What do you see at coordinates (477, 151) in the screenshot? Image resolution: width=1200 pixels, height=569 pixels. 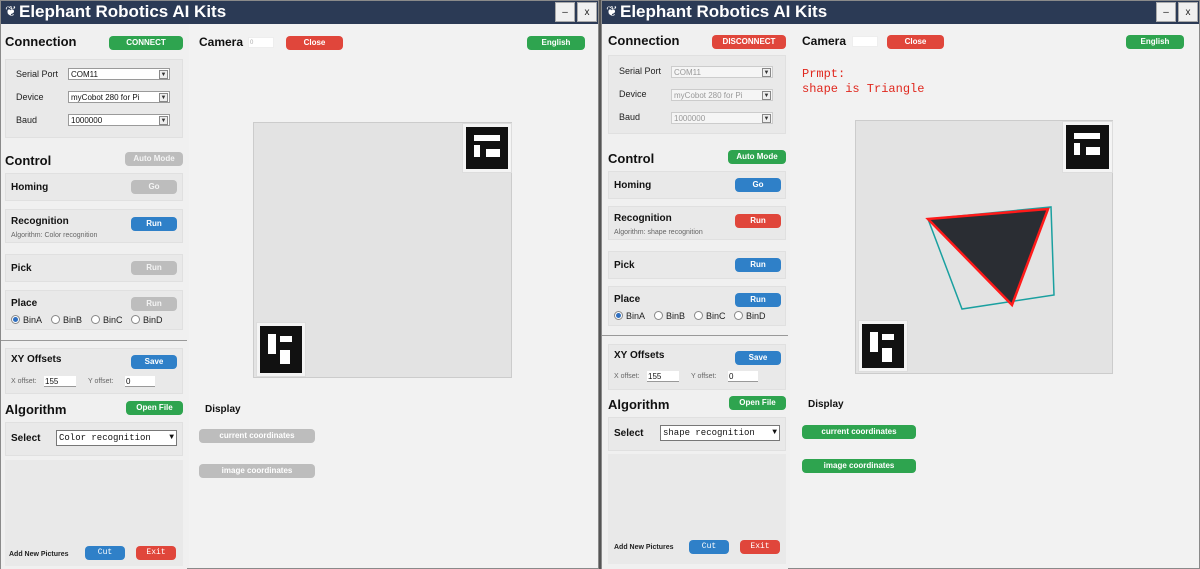 I see `marker-cell` at bounding box center [477, 151].